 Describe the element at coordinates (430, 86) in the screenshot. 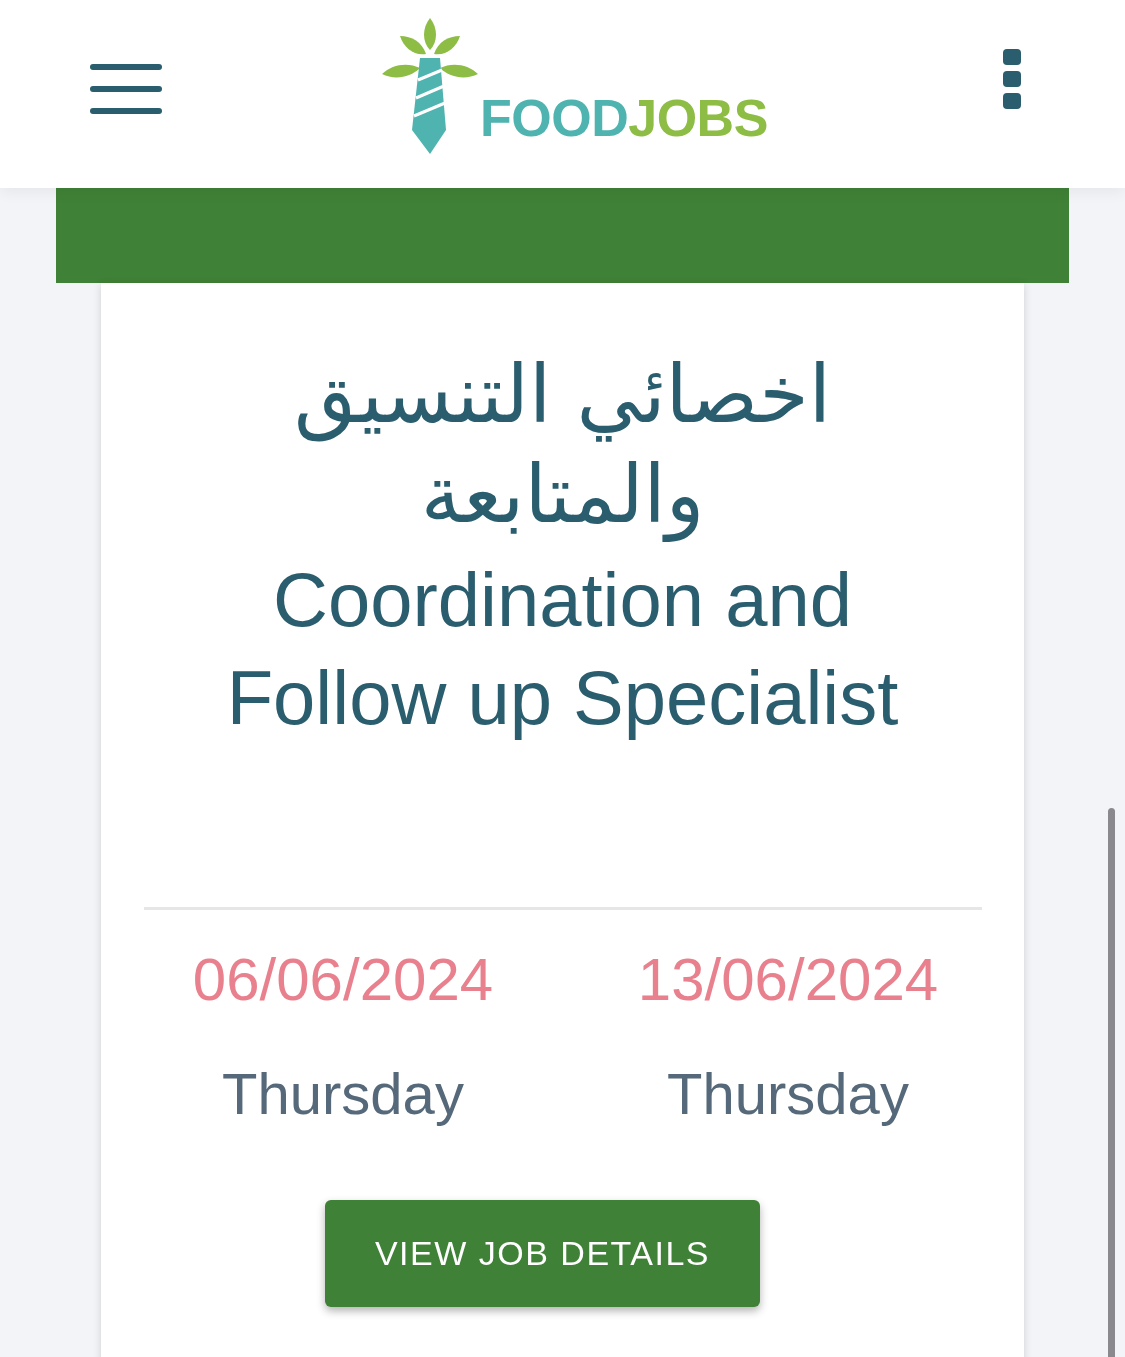

I see `tie-leaves-logo-icon` at that location.